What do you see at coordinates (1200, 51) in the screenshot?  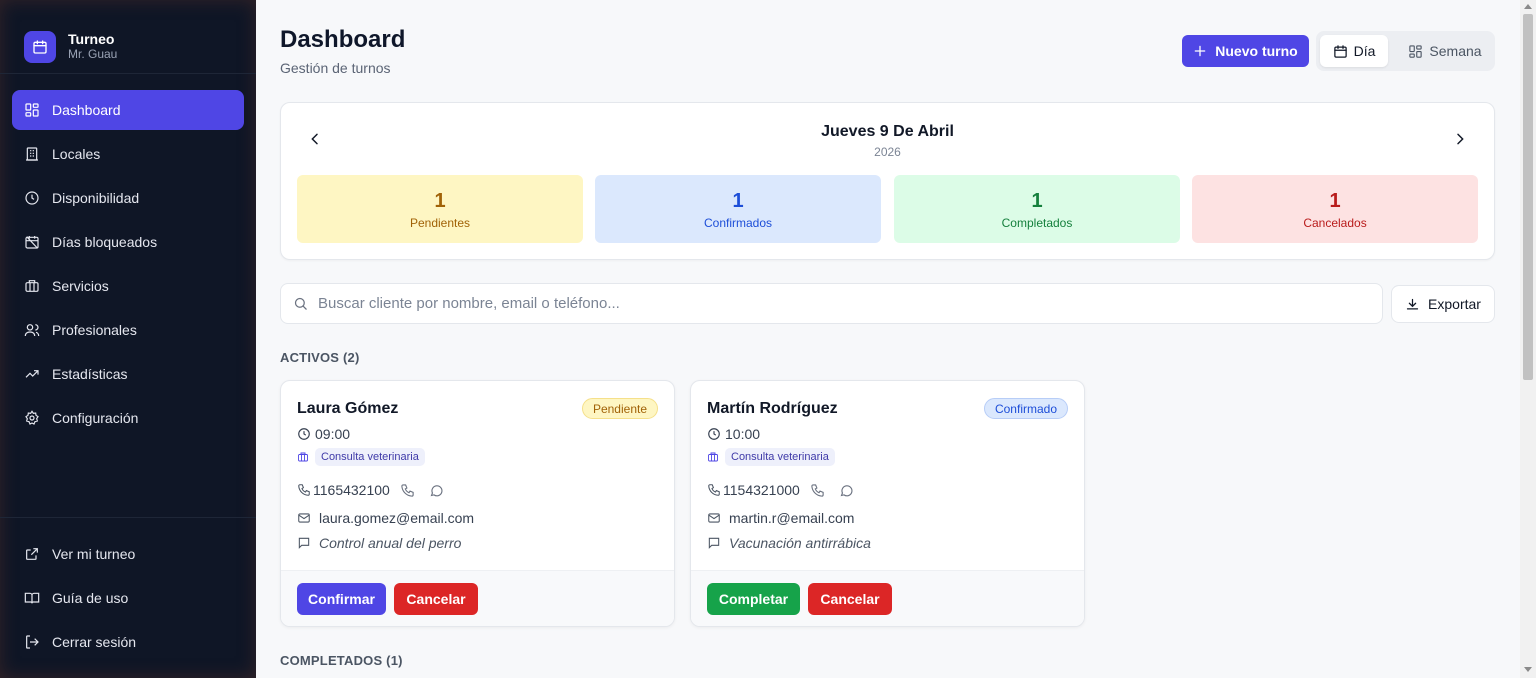 I see `plus-icon` at bounding box center [1200, 51].